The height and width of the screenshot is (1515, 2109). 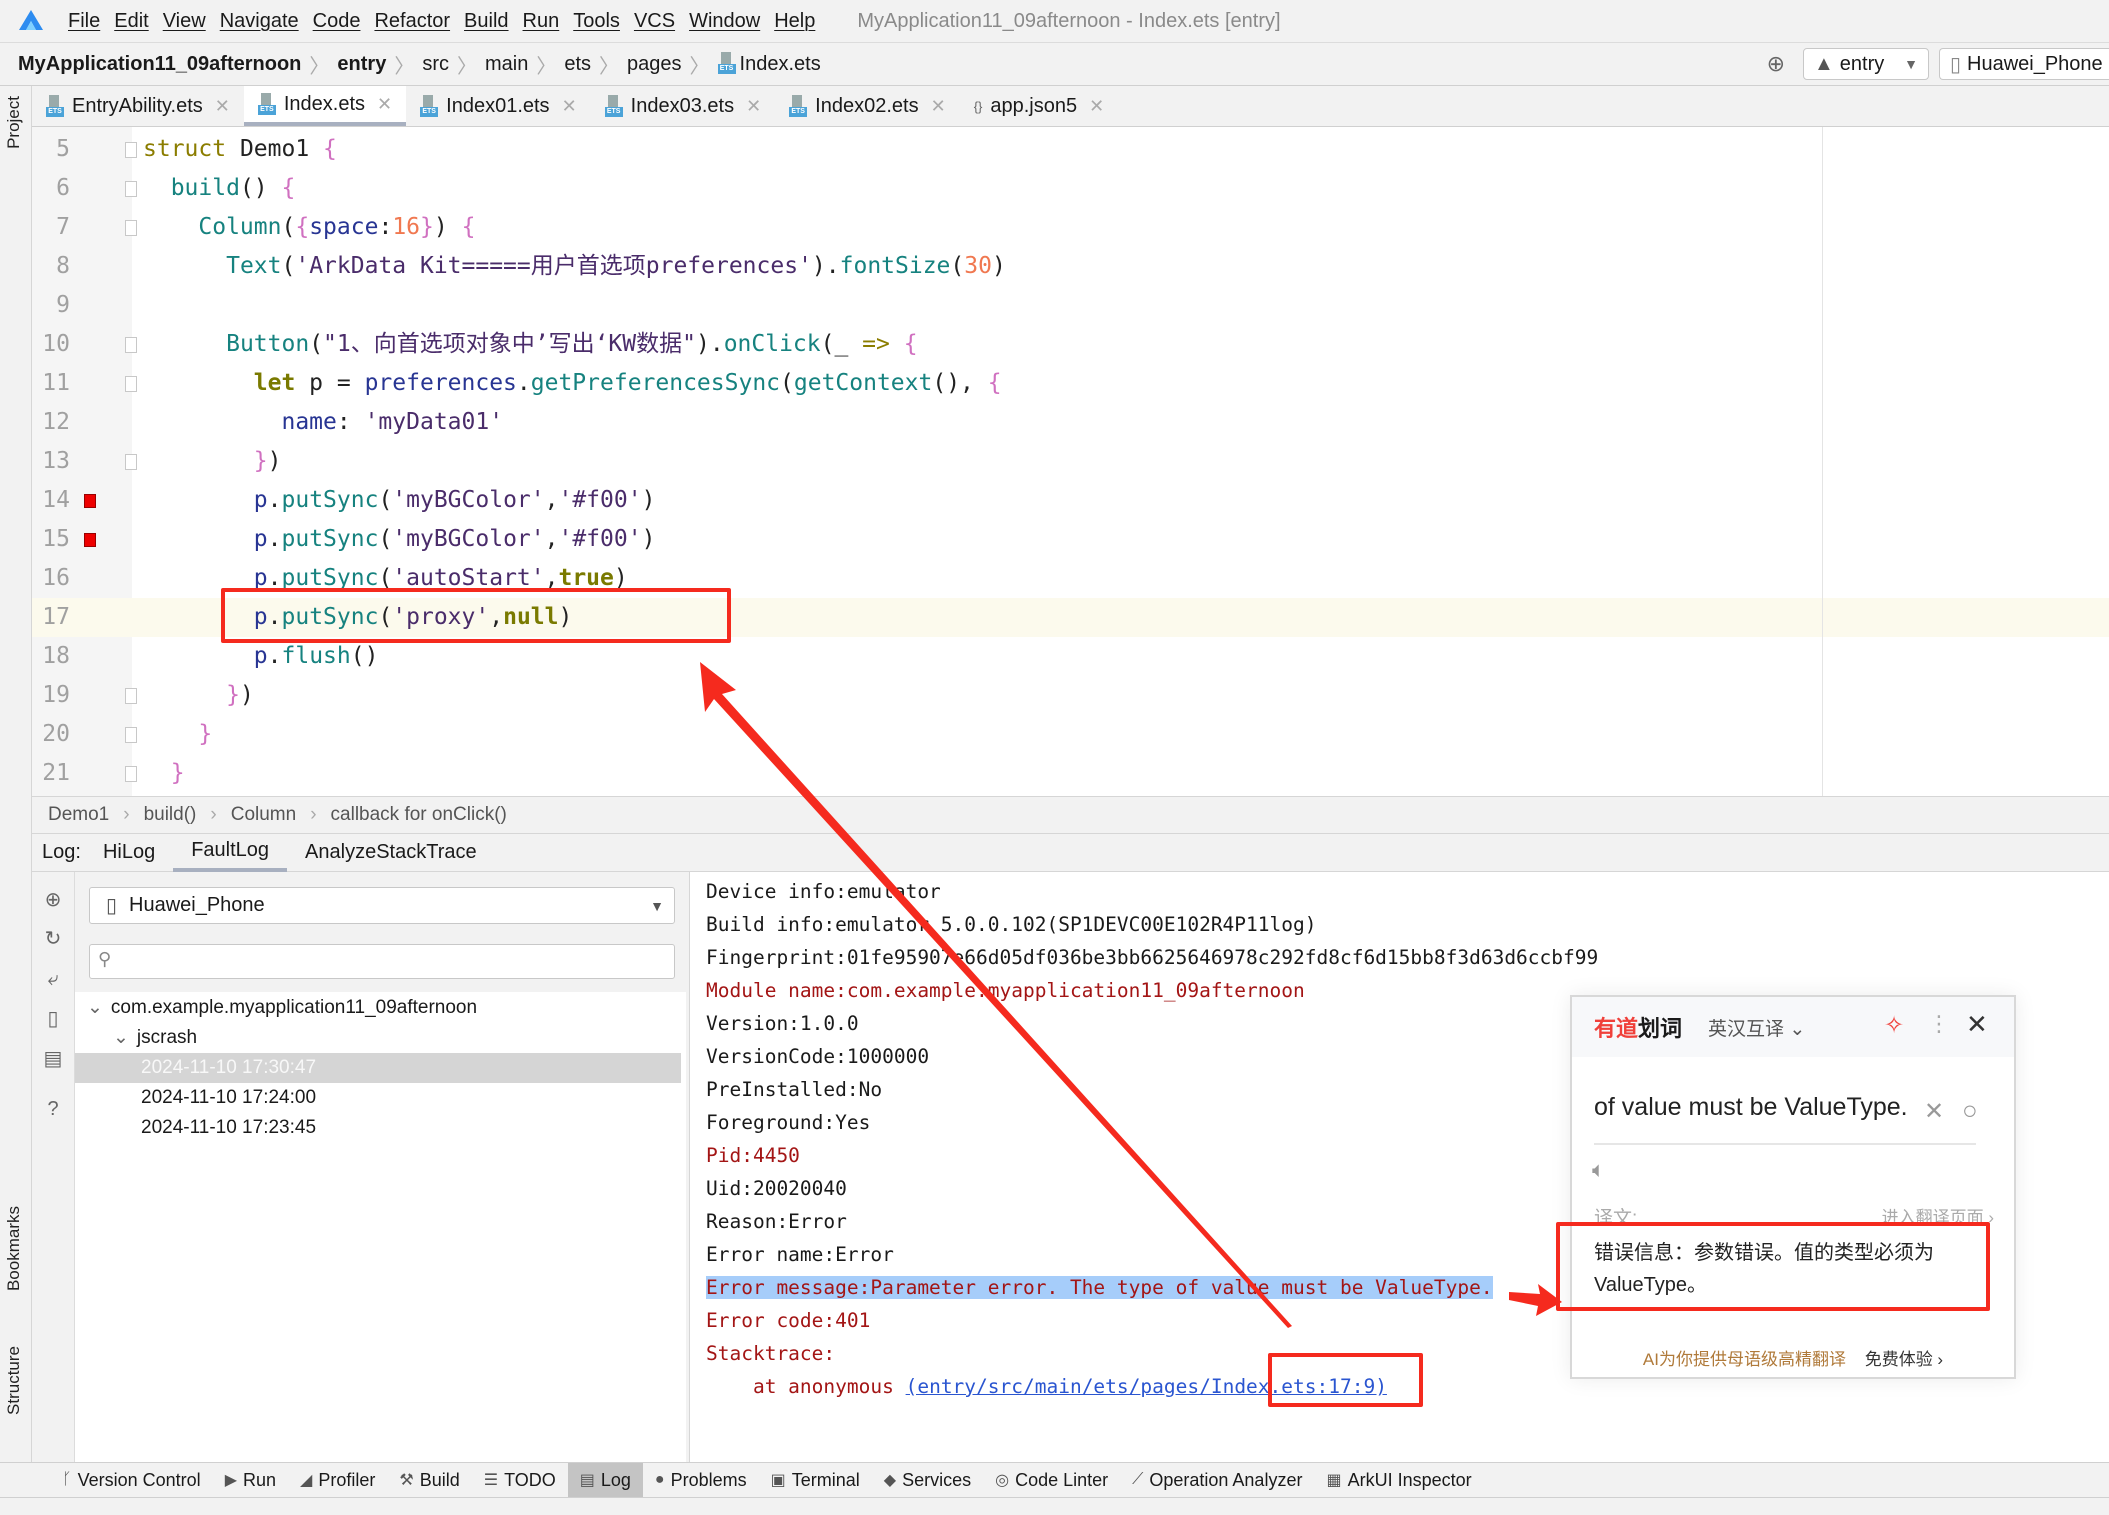 What do you see at coordinates (250, 1480) in the screenshot?
I see `tool-run: ▶ Run` at bounding box center [250, 1480].